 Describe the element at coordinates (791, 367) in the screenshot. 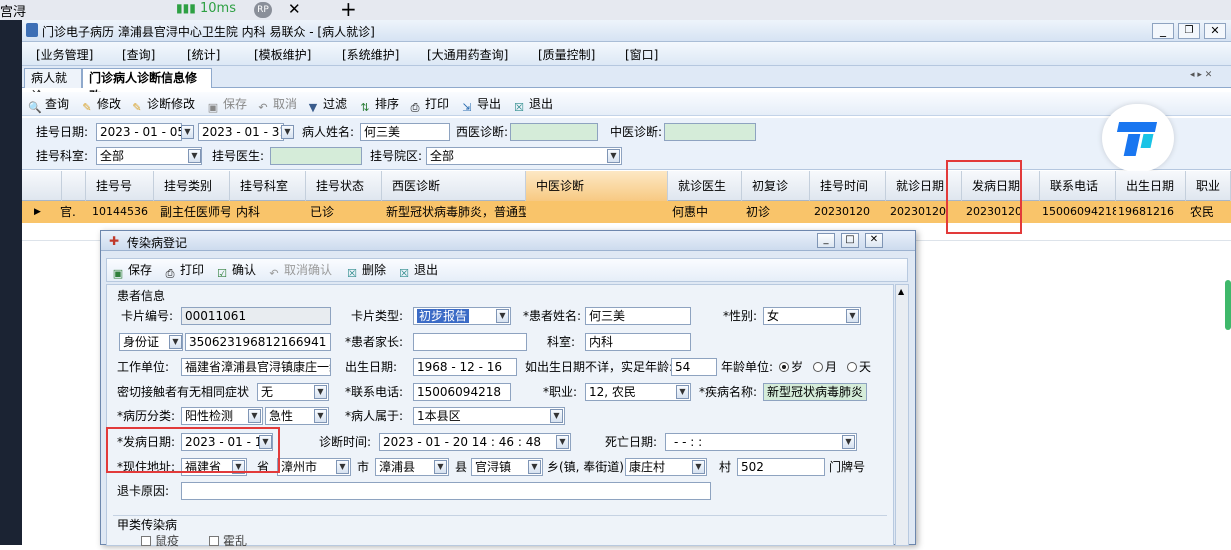

I see `age-unit-year-radio: 岁` at that location.